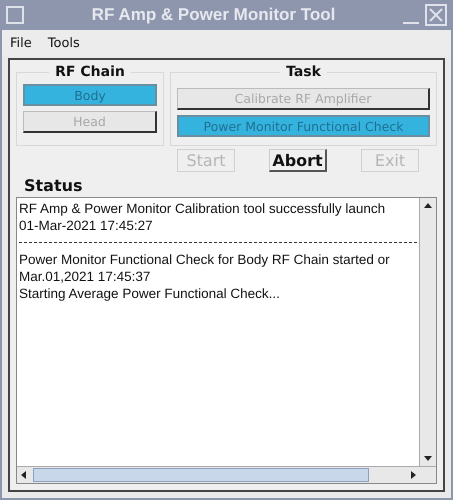  I want to click on close-icon, so click(436, 15).